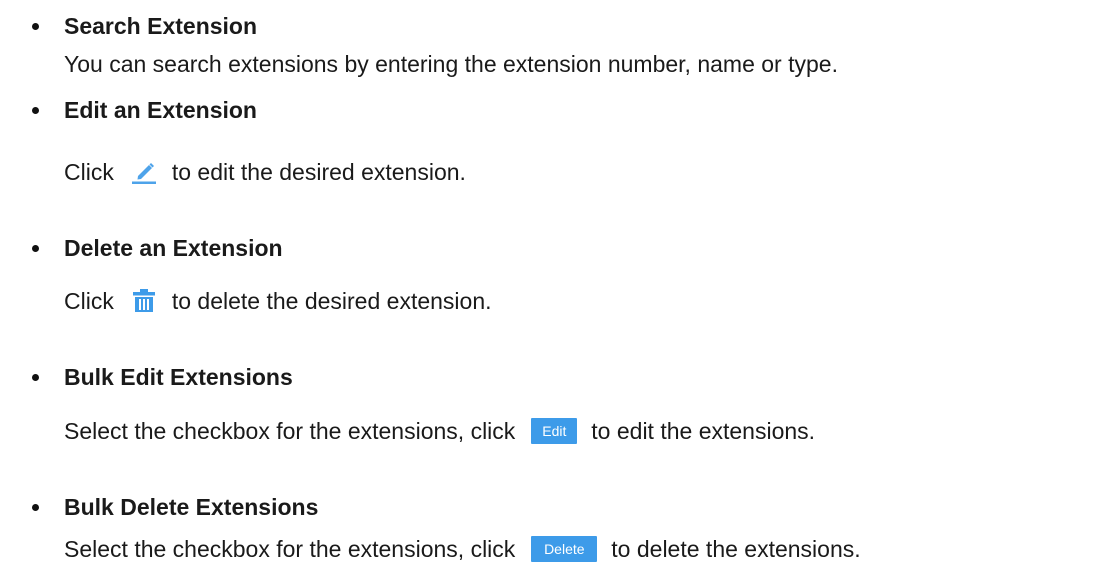 Image resolution: width=1095 pixels, height=563 pixels. Describe the element at coordinates (161, 26) in the screenshot. I see `item-heading: Search Extension` at that location.